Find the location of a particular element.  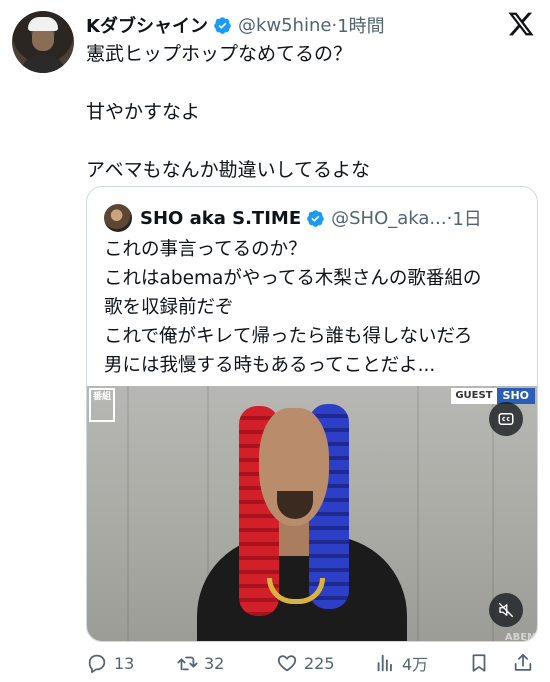

repost-button: 32 is located at coordinates (200, 663).